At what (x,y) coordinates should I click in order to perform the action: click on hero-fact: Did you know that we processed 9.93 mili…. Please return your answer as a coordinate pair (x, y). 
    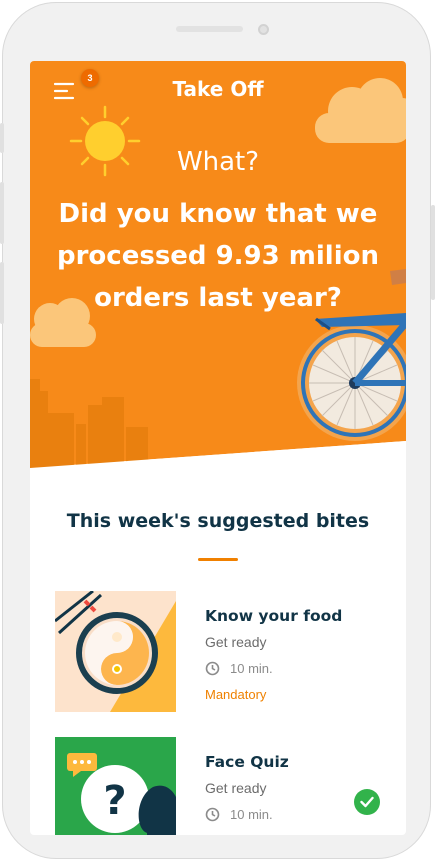
    Looking at the image, I should click on (218, 256).